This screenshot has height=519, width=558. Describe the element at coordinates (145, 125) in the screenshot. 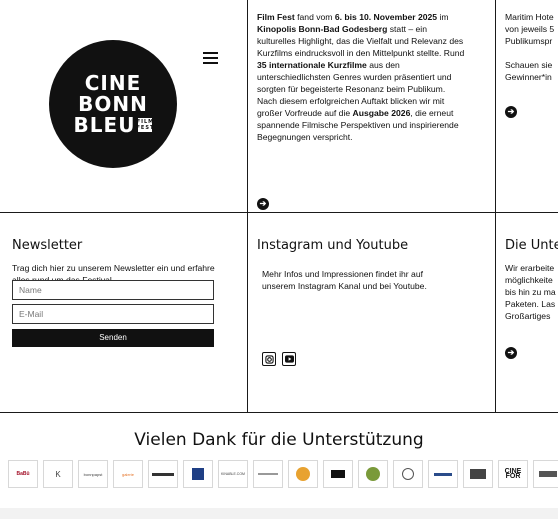

I see `logo-badge: FILM FEST` at that location.